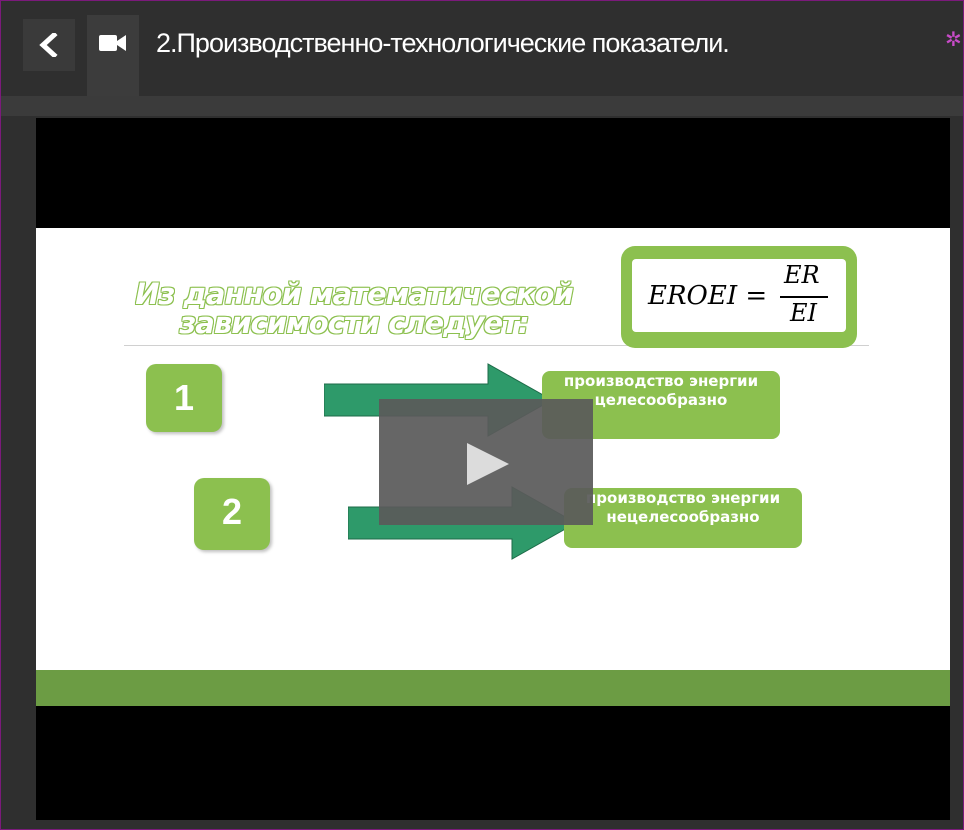 The image size is (964, 830). Describe the element at coordinates (804, 297) in the screenshot. I see `fraction-bar` at that location.